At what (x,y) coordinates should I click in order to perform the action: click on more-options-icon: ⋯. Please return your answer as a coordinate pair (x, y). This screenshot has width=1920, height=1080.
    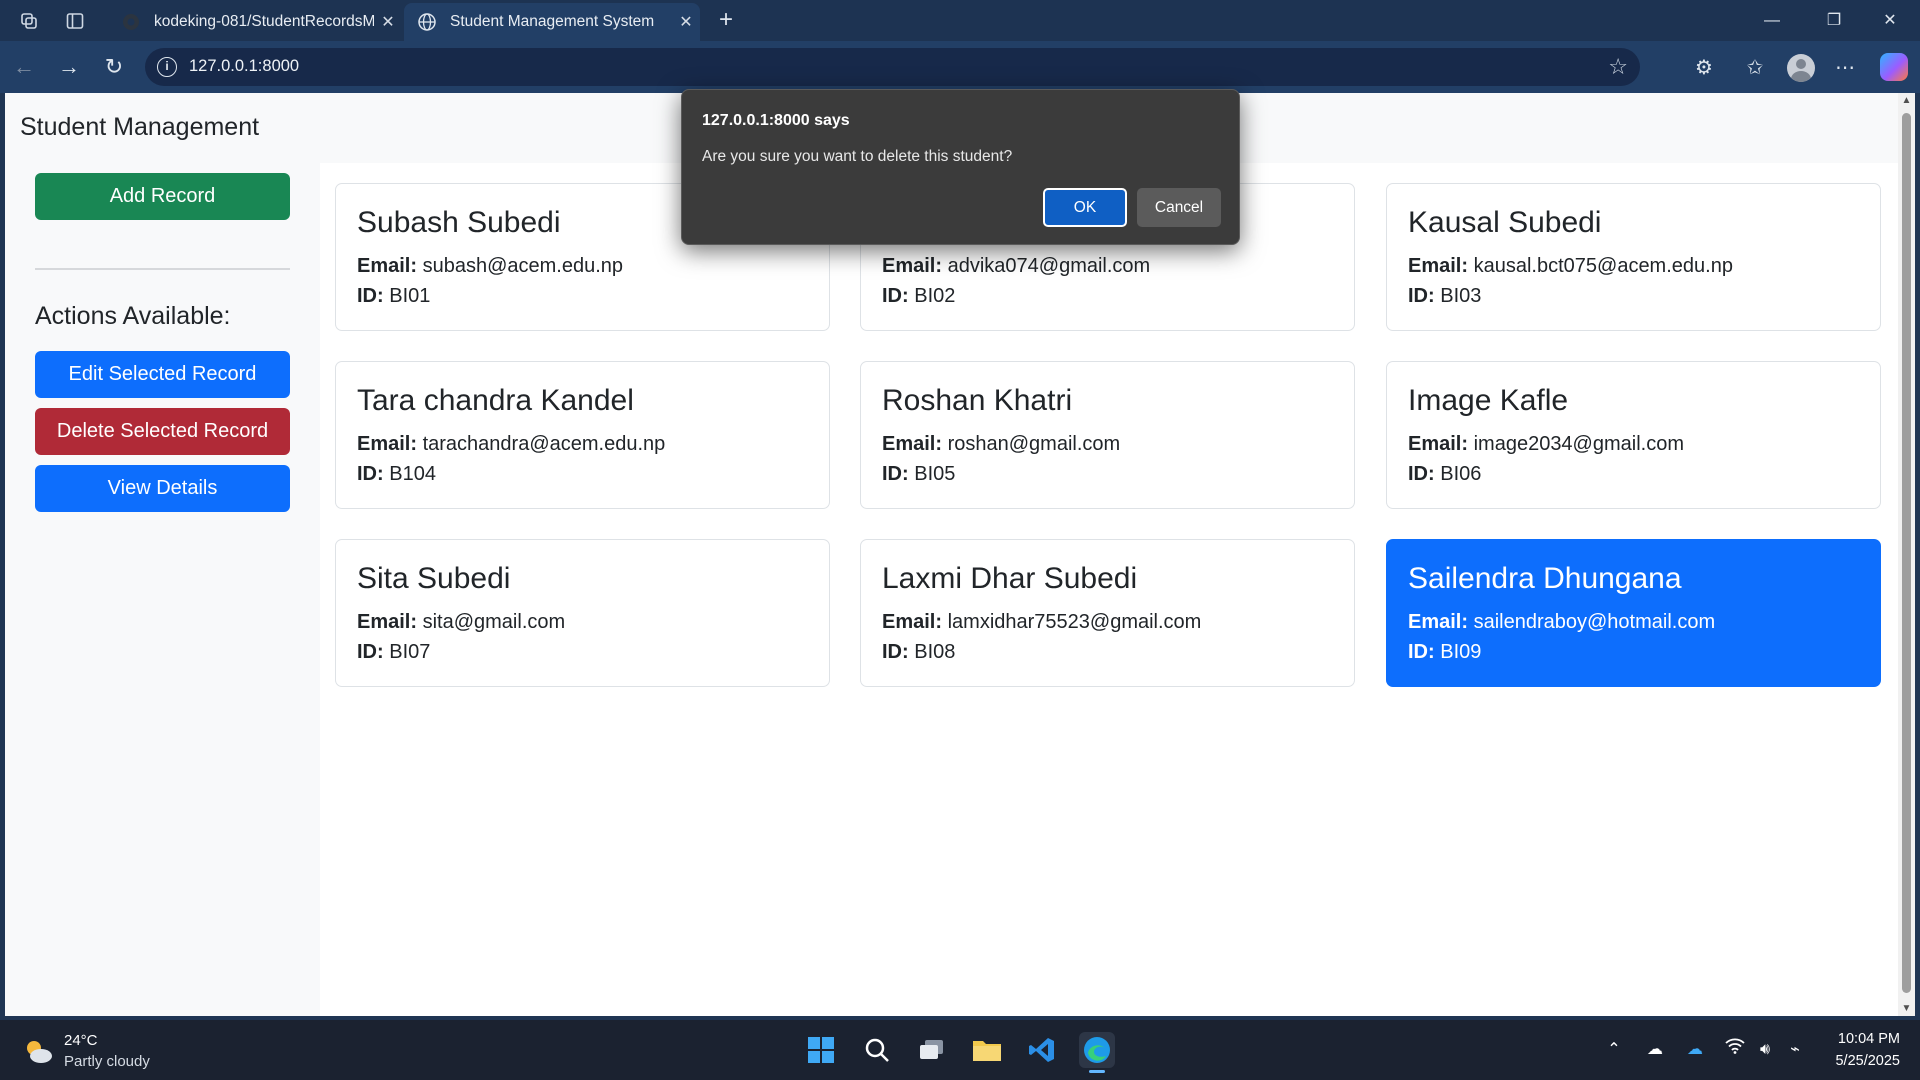
    Looking at the image, I should click on (1845, 68).